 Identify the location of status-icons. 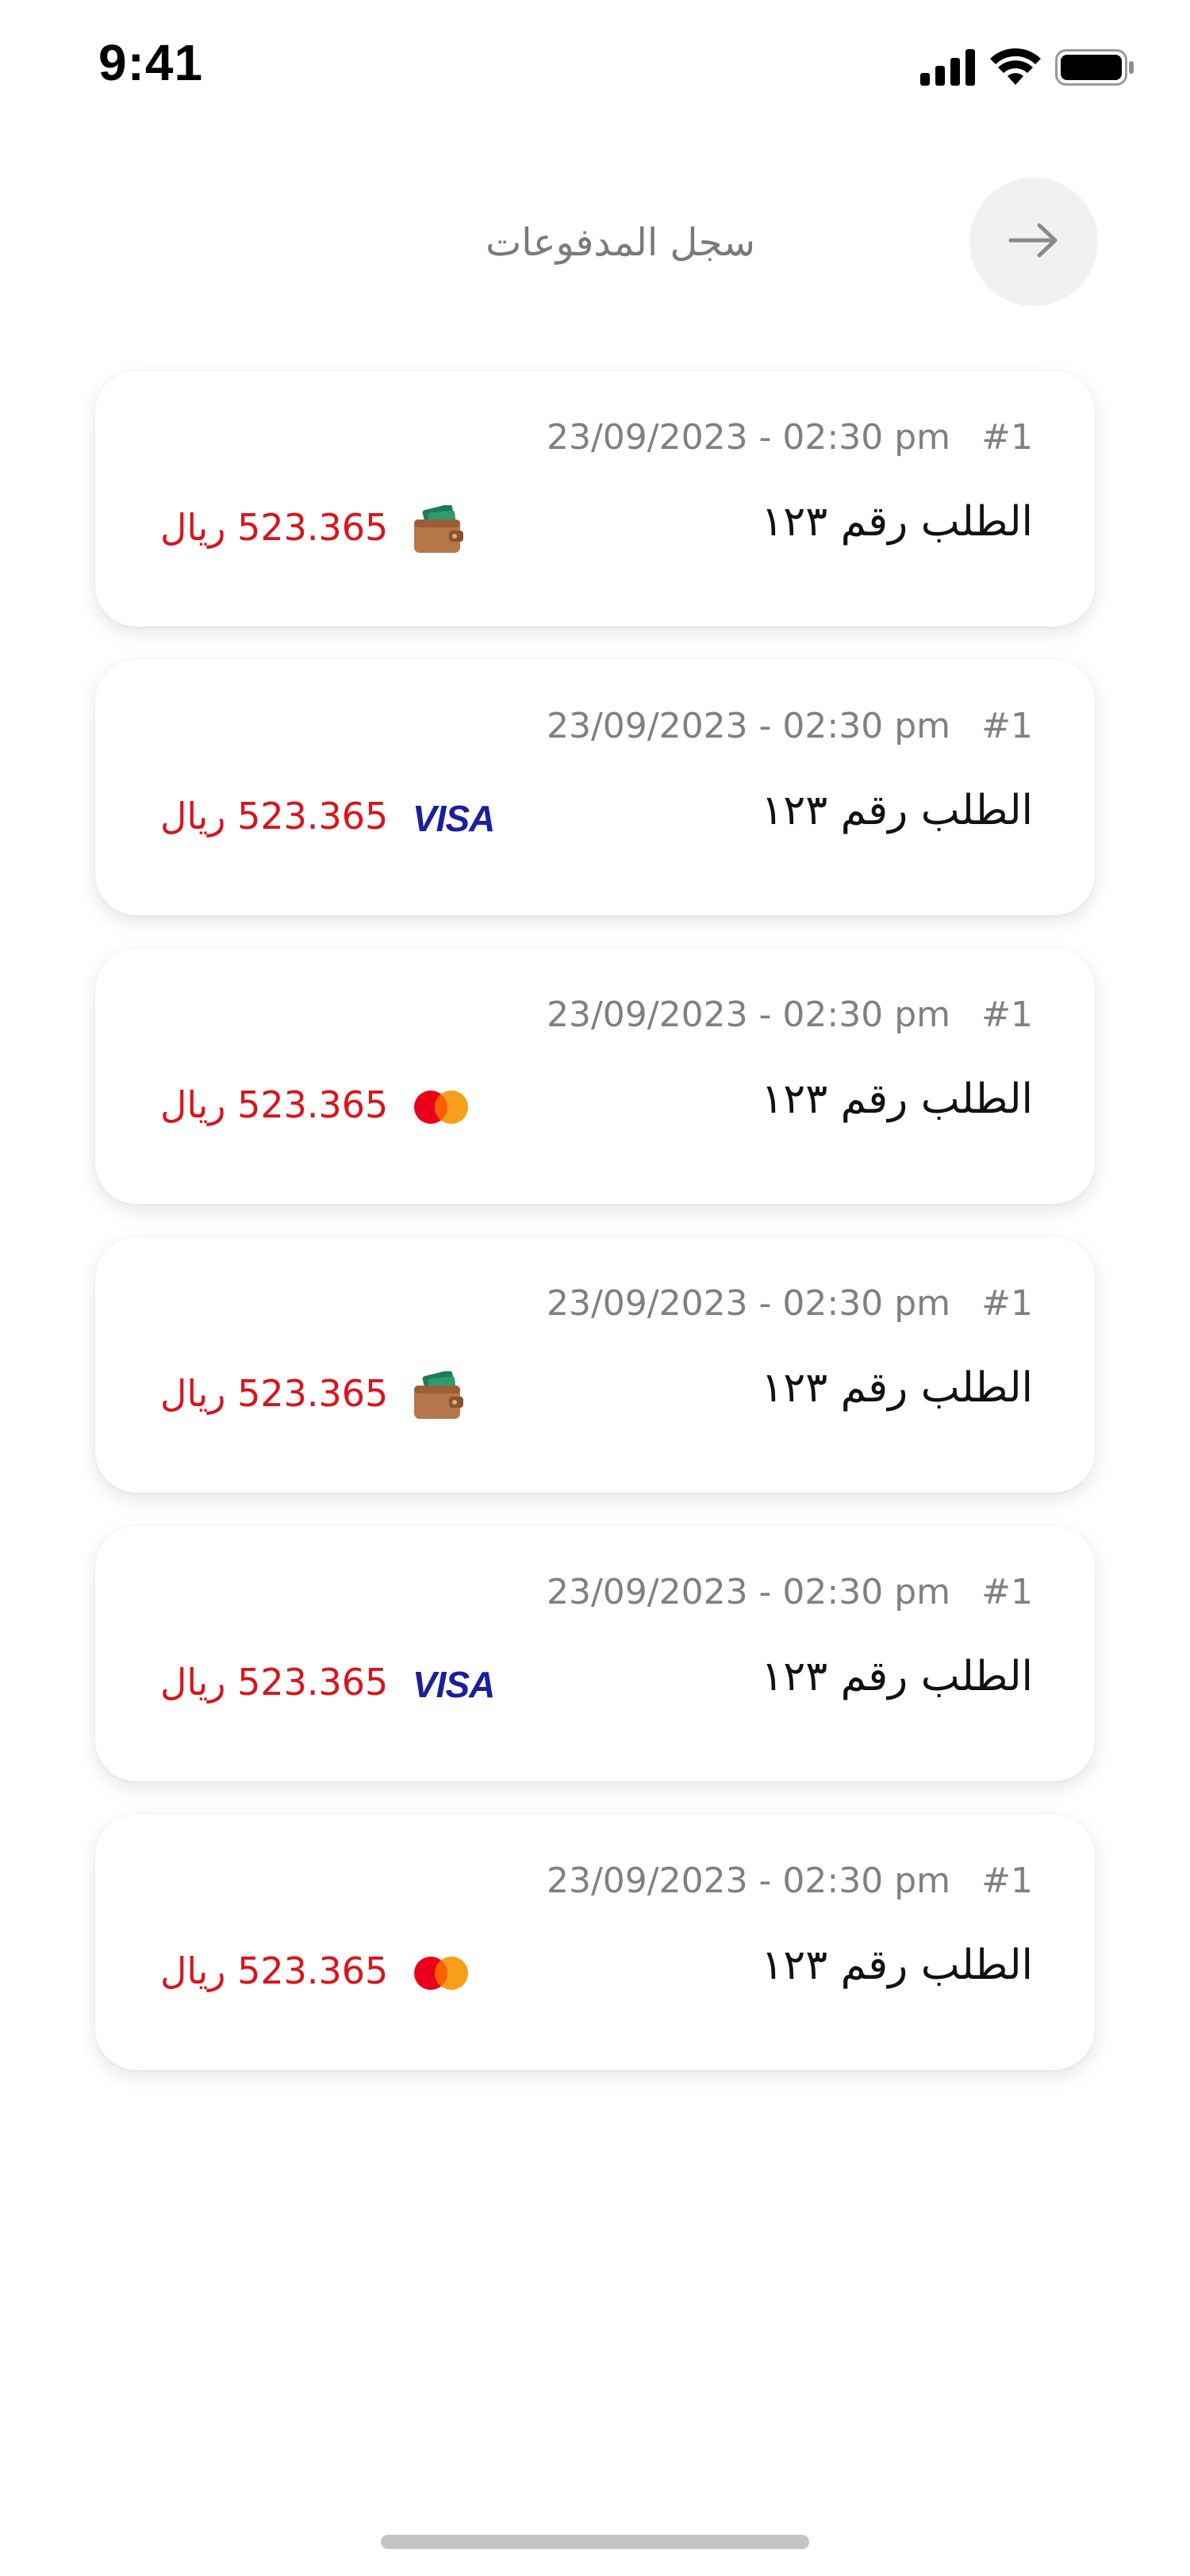
(1027, 69).